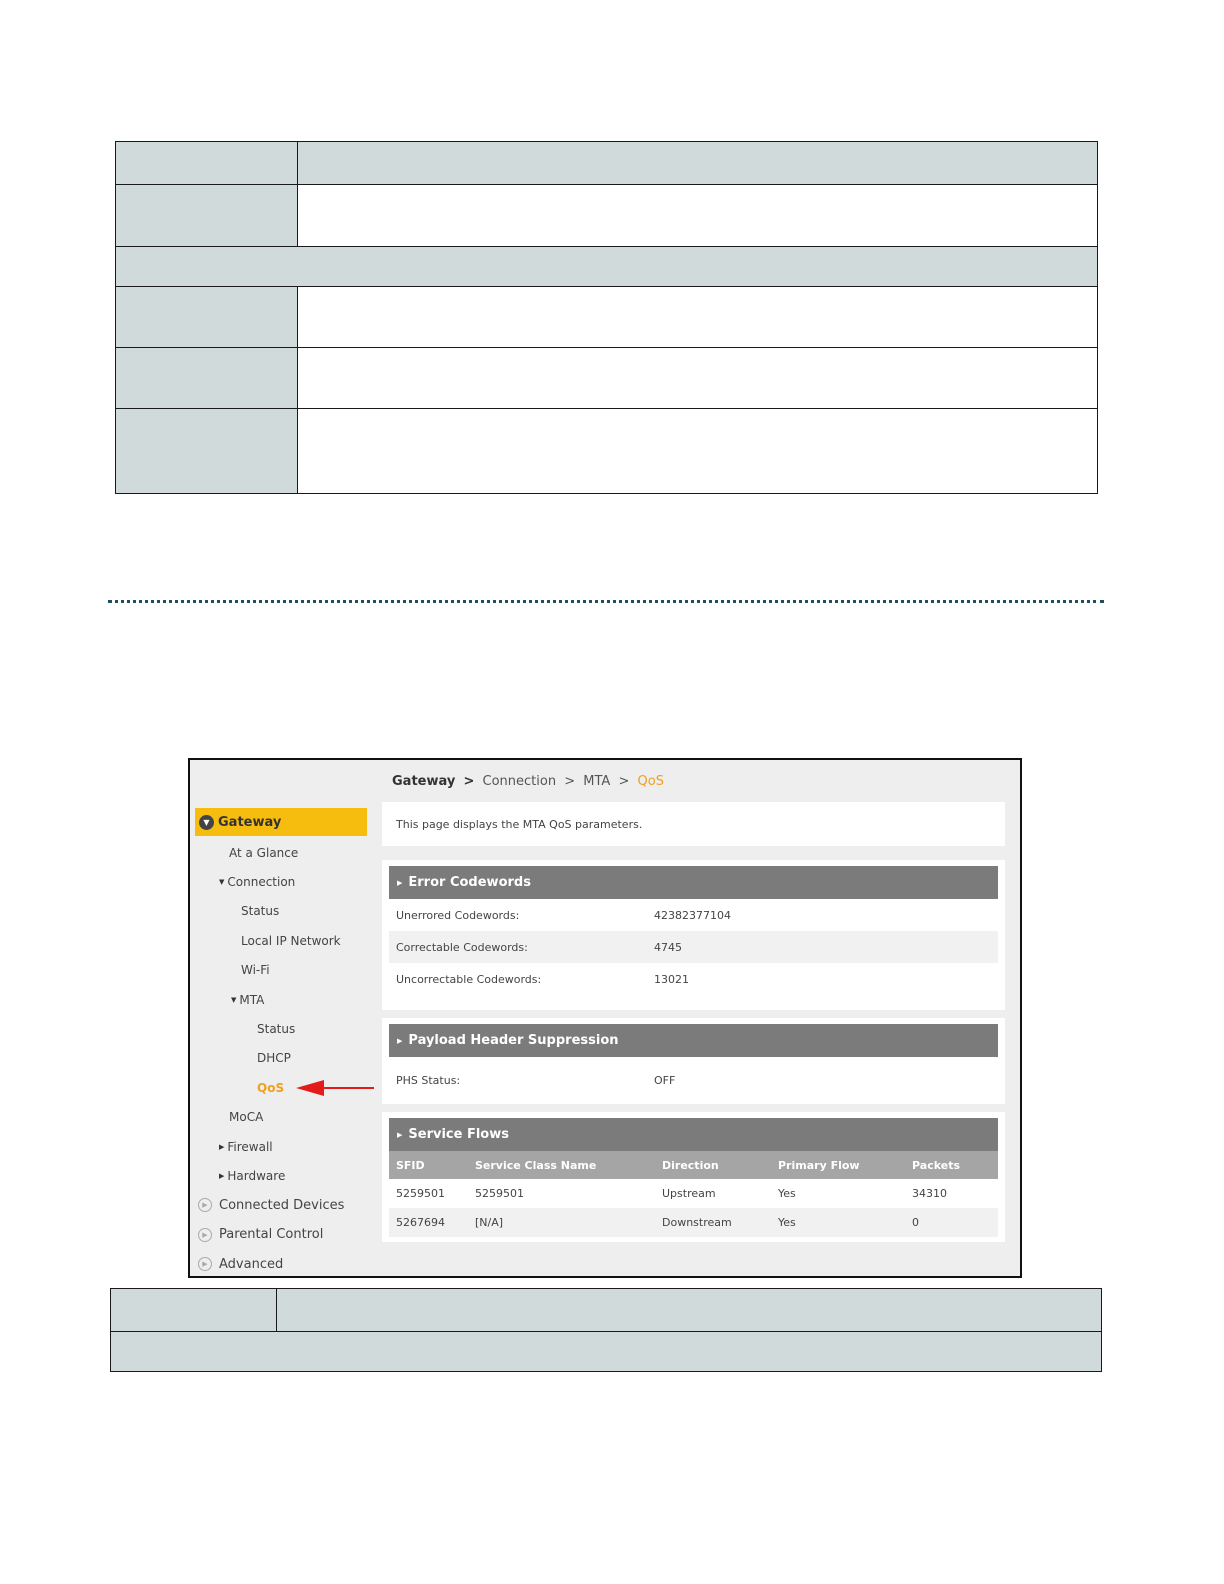 The width and height of the screenshot is (1224, 1584). Describe the element at coordinates (423, 781) in the screenshot. I see `breadcrumb-root: Gateway` at that location.